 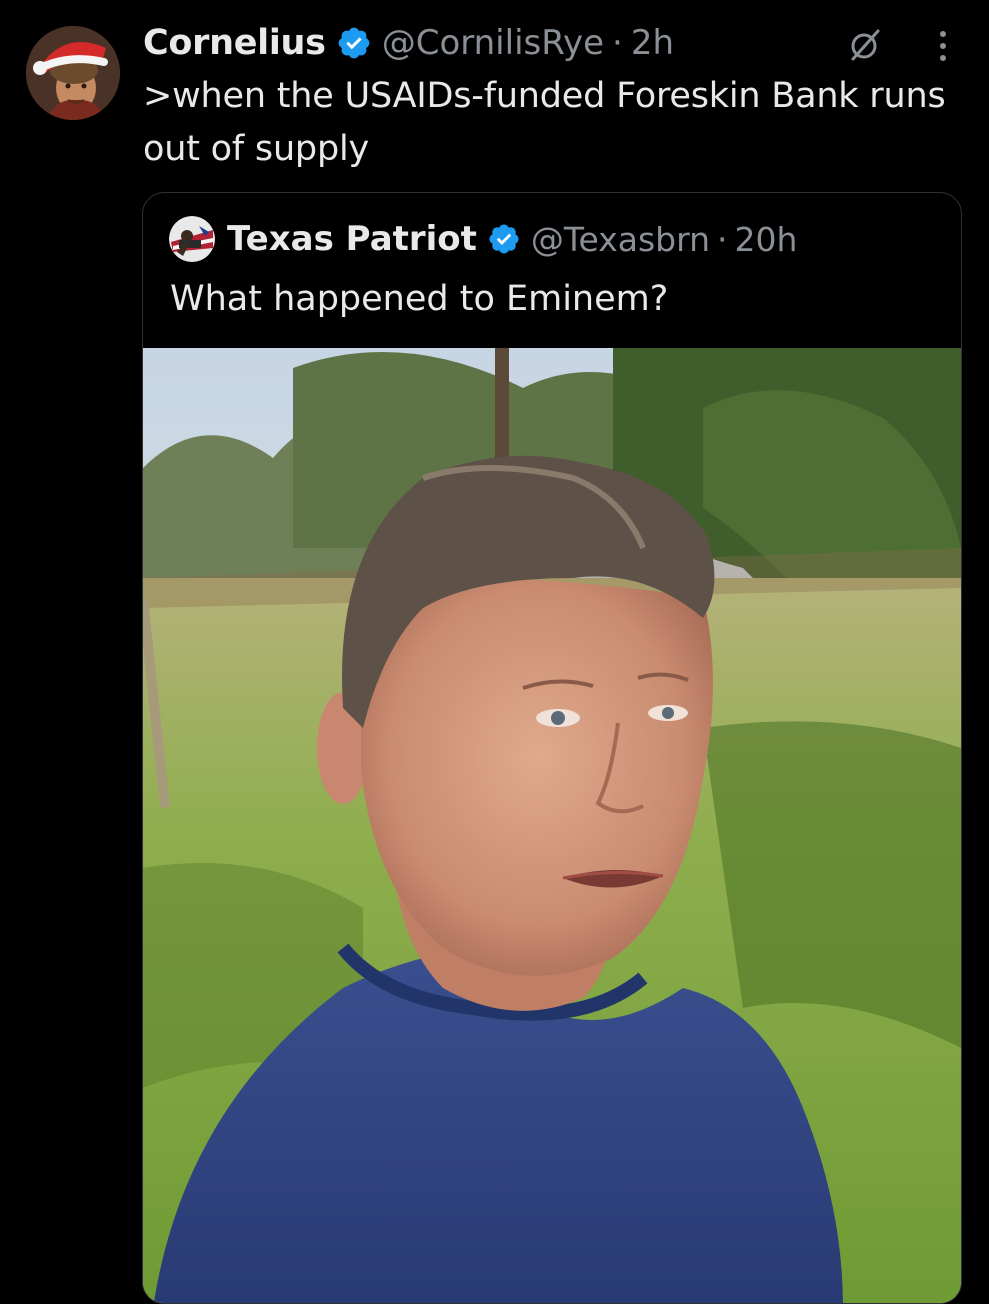 I want to click on post-timestamp: 2h, so click(x=652, y=43).